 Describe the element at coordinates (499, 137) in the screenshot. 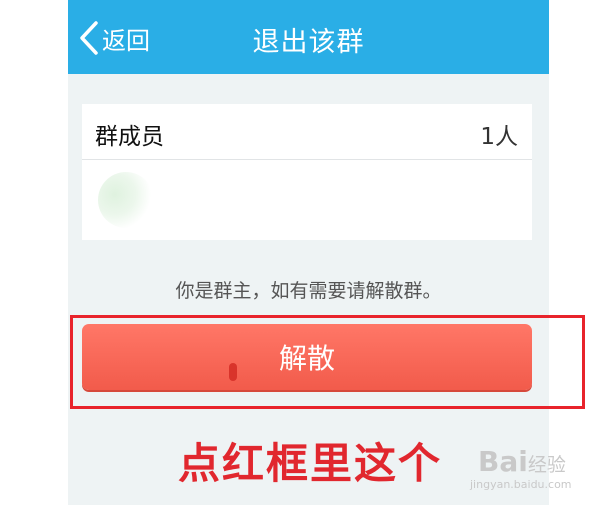

I see `members-count: 1人` at that location.